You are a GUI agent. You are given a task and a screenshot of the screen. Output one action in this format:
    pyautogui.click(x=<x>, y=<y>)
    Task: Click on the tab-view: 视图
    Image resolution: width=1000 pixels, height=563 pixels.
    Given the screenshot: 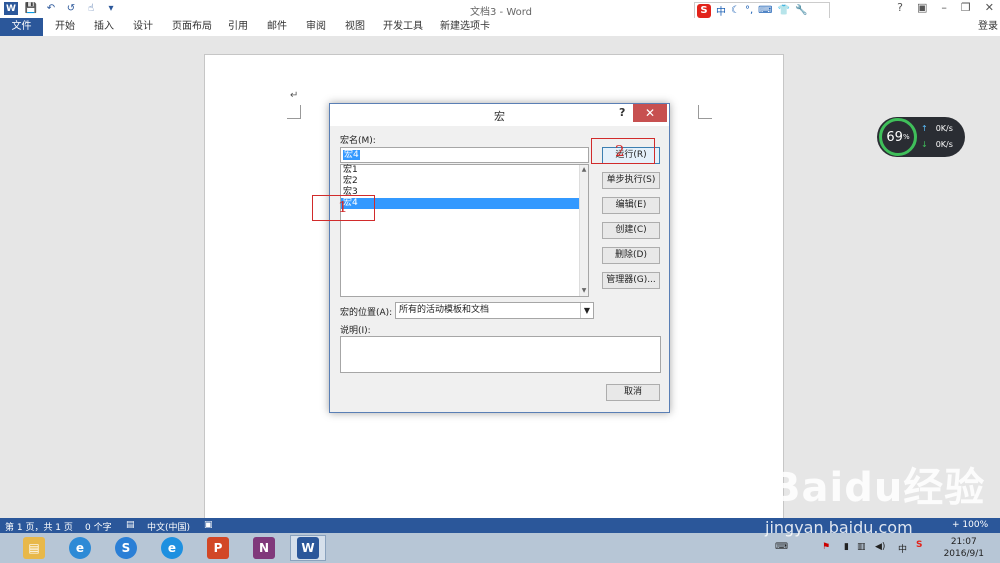 What is the action you would take?
    pyautogui.click(x=355, y=27)
    